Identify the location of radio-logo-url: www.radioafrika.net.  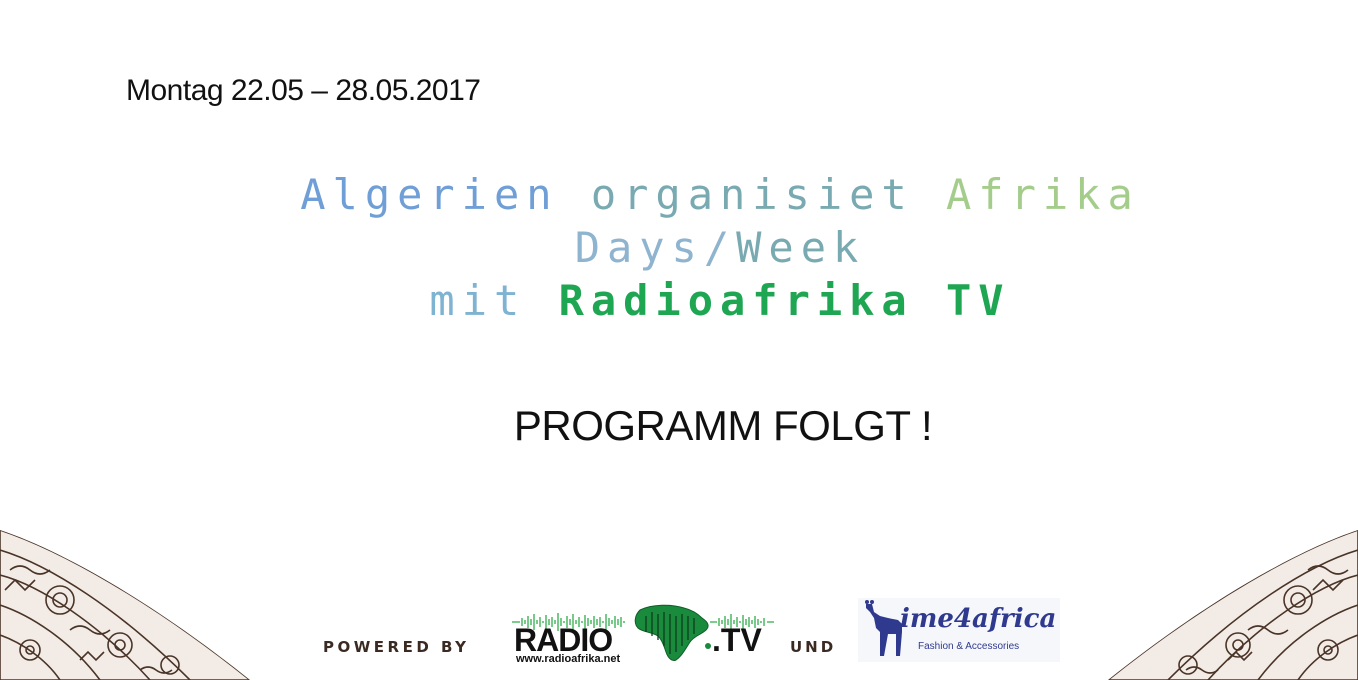
(568, 659).